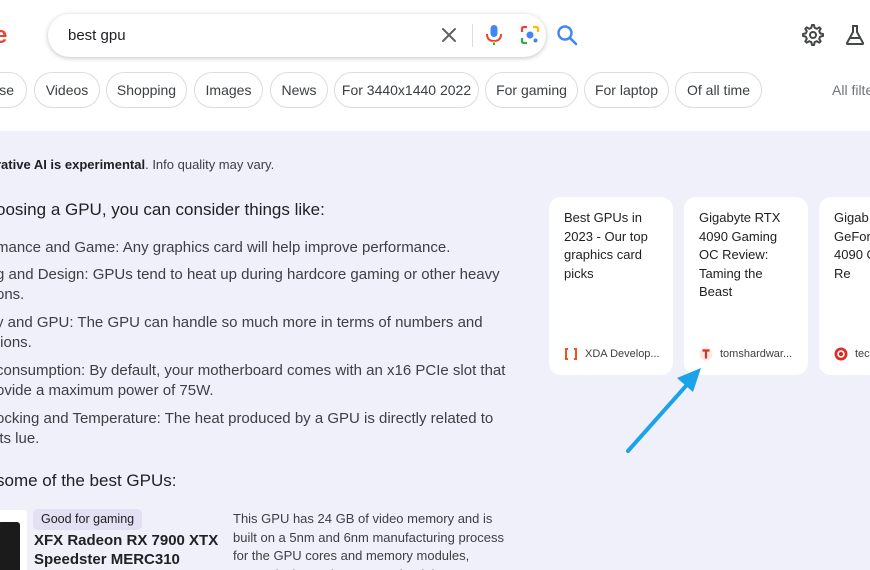  I want to click on annotation-arrow-shaft, so click(660, 414).